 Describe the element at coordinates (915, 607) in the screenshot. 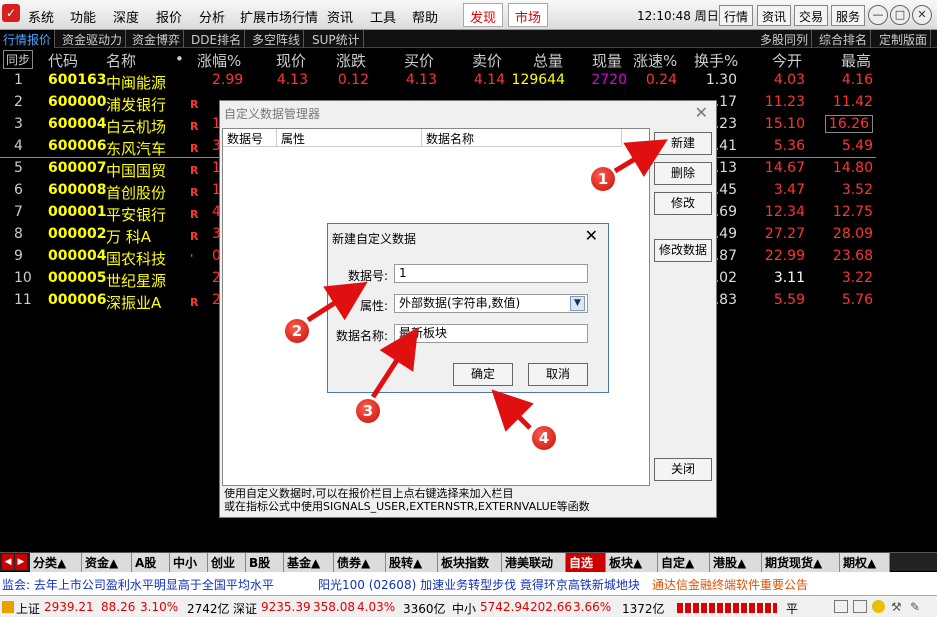

I see `wrench-icon: ✎` at that location.